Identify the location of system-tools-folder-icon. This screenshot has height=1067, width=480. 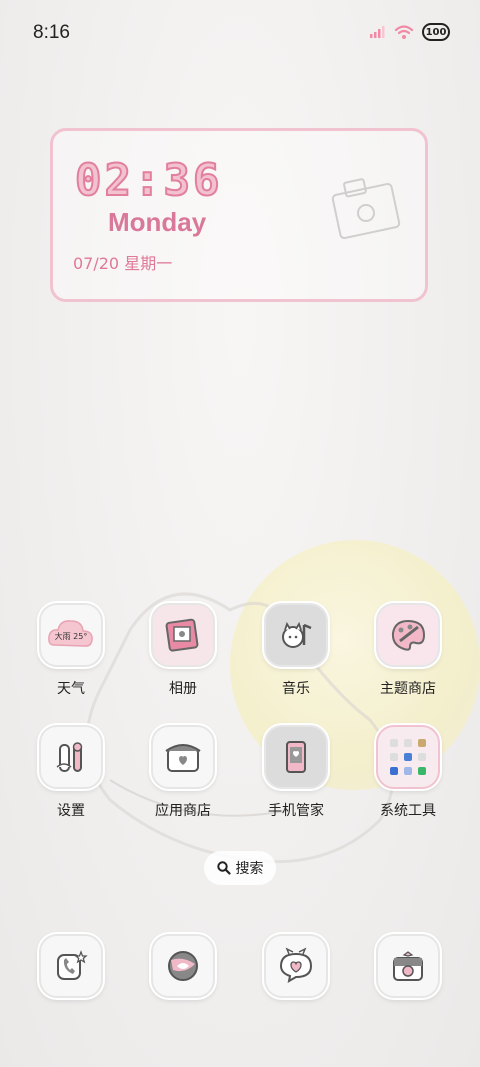
(408, 757).